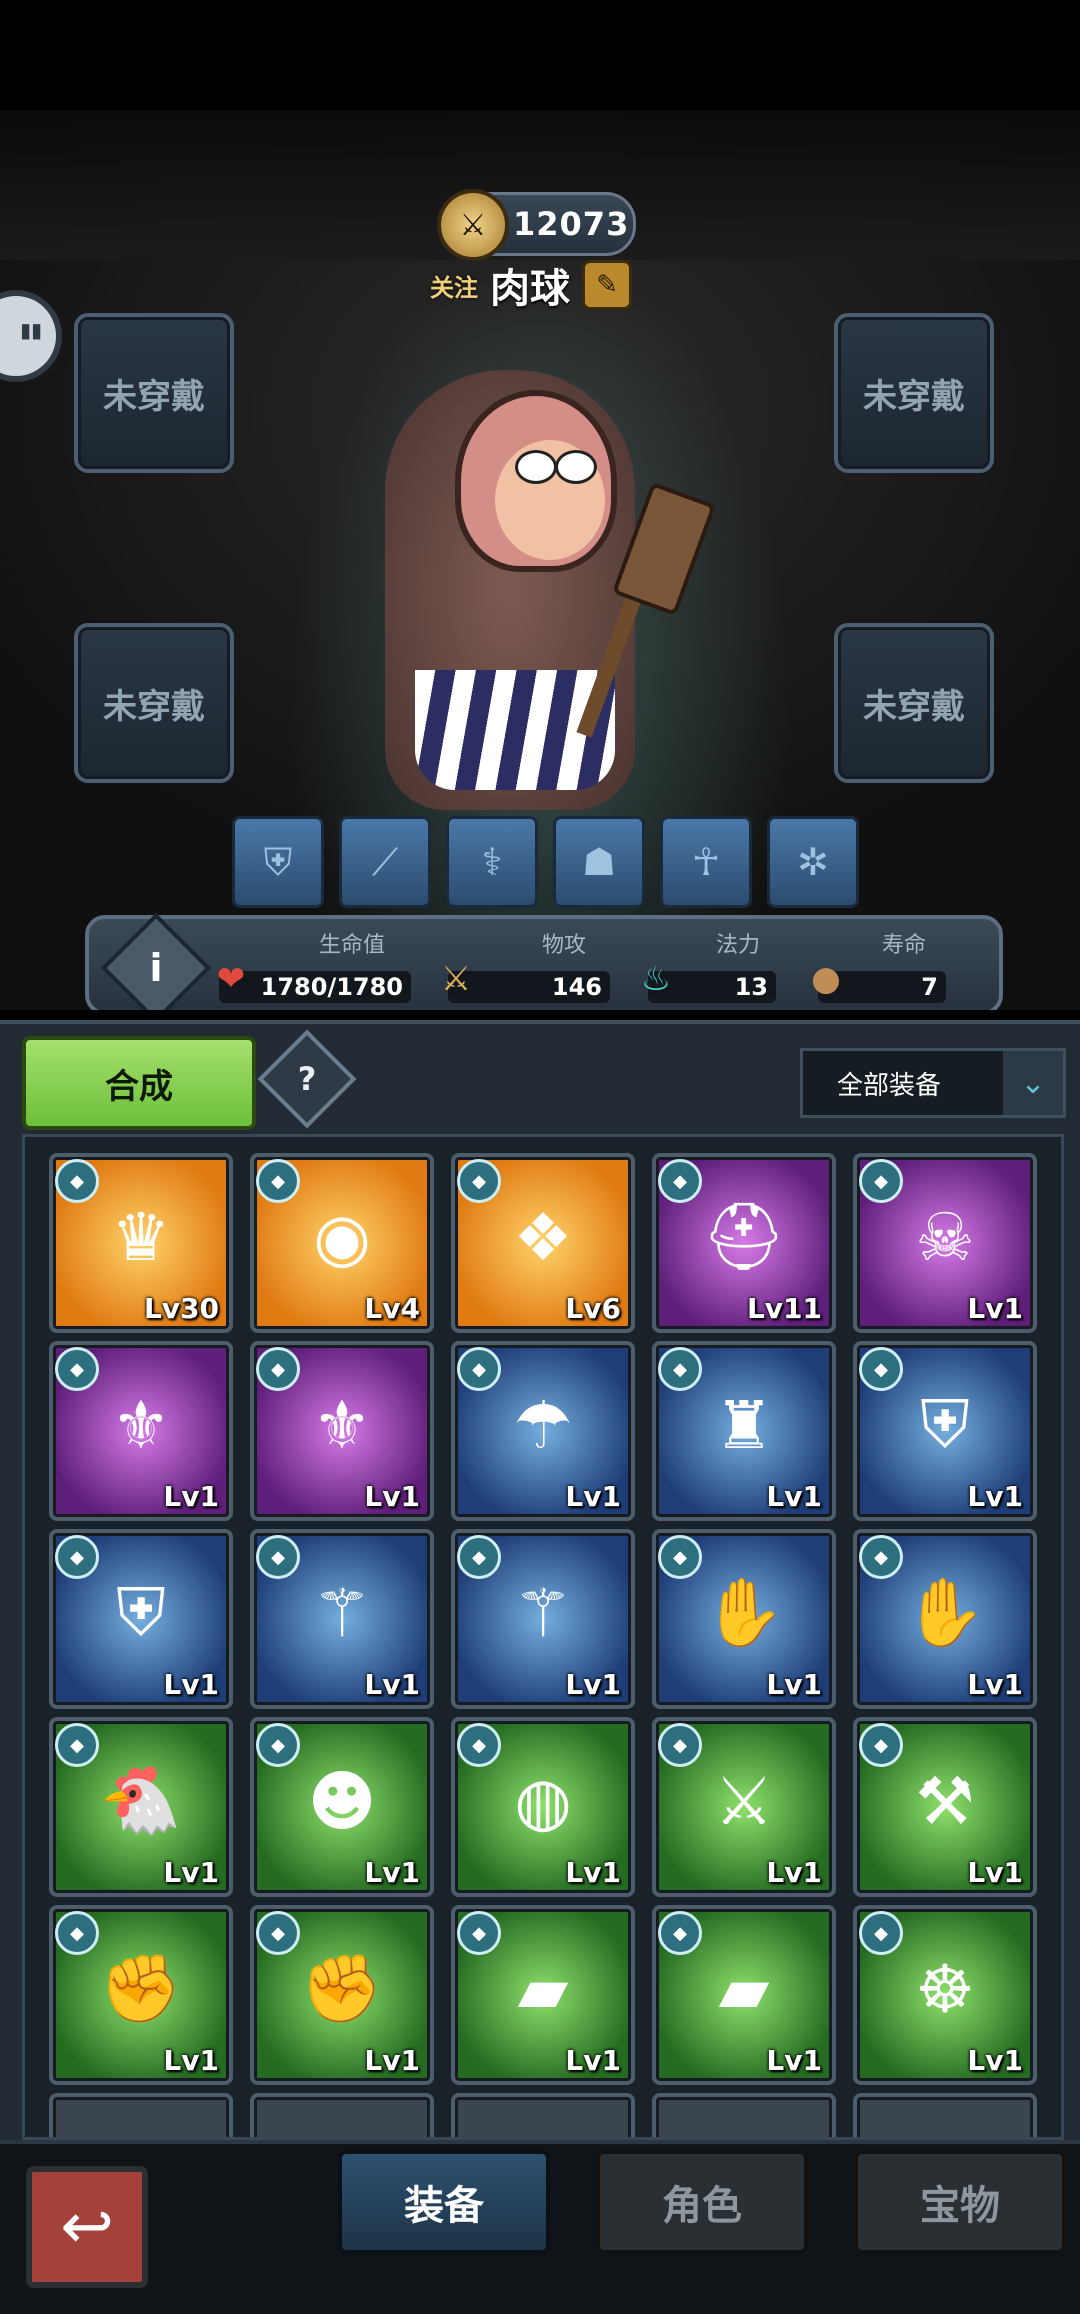  Describe the element at coordinates (154, 393) in the screenshot. I see `equip-slot-top-left: 未穿戴` at that location.